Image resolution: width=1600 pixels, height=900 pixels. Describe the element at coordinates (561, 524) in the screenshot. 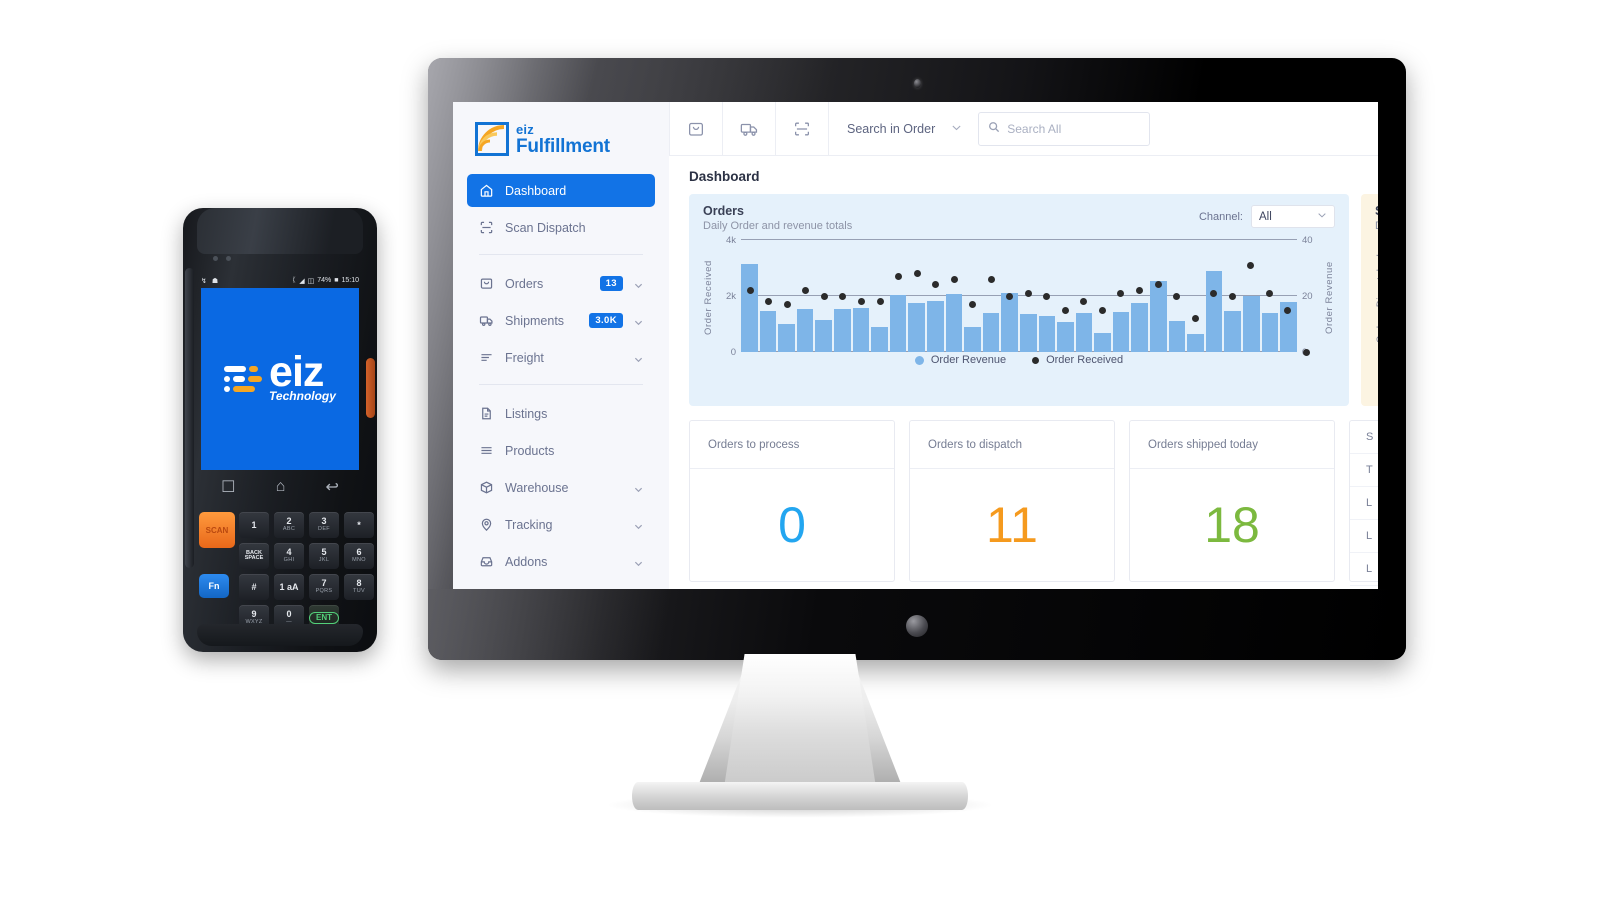

I see `sidebar-item-tracking: Tracking` at that location.